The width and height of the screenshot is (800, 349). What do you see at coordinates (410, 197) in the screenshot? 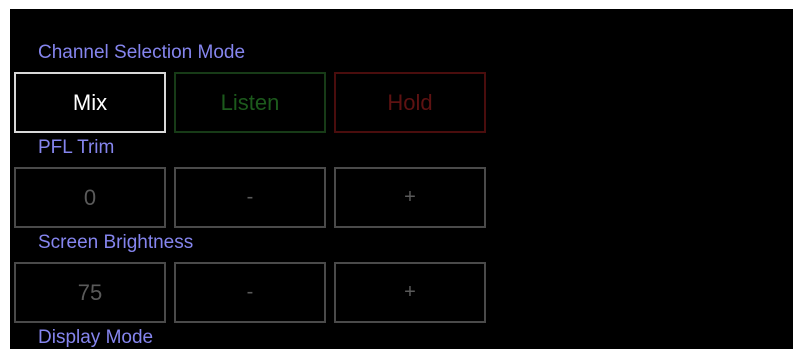
I see `pfl-trim-increment-button: +` at bounding box center [410, 197].